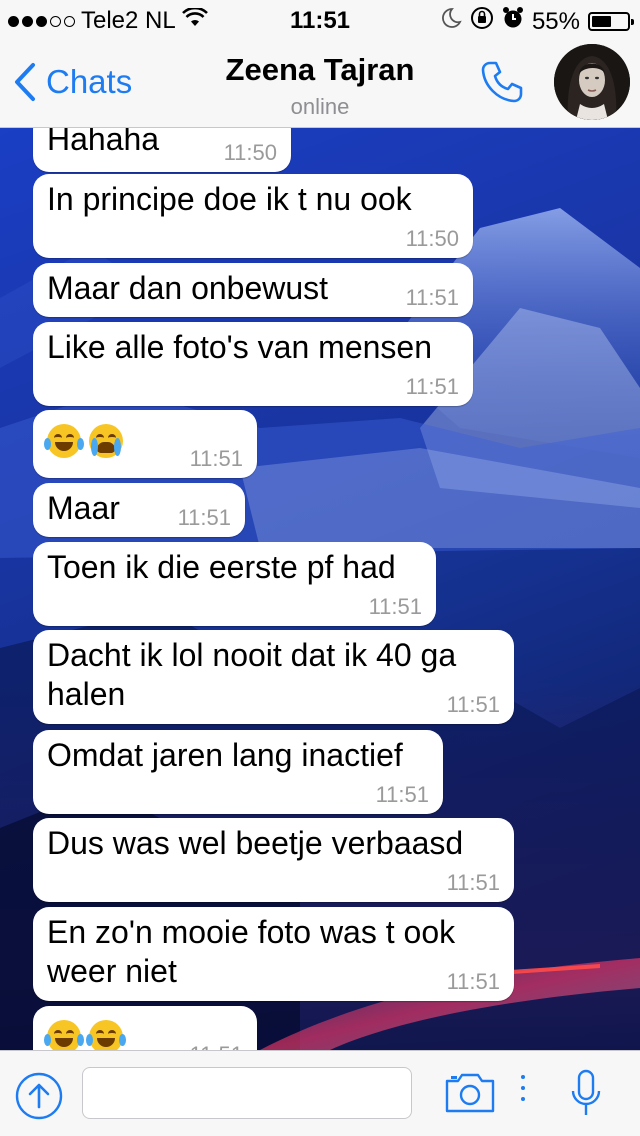  What do you see at coordinates (86, 694) in the screenshot?
I see `message-text-line2: halen` at bounding box center [86, 694].